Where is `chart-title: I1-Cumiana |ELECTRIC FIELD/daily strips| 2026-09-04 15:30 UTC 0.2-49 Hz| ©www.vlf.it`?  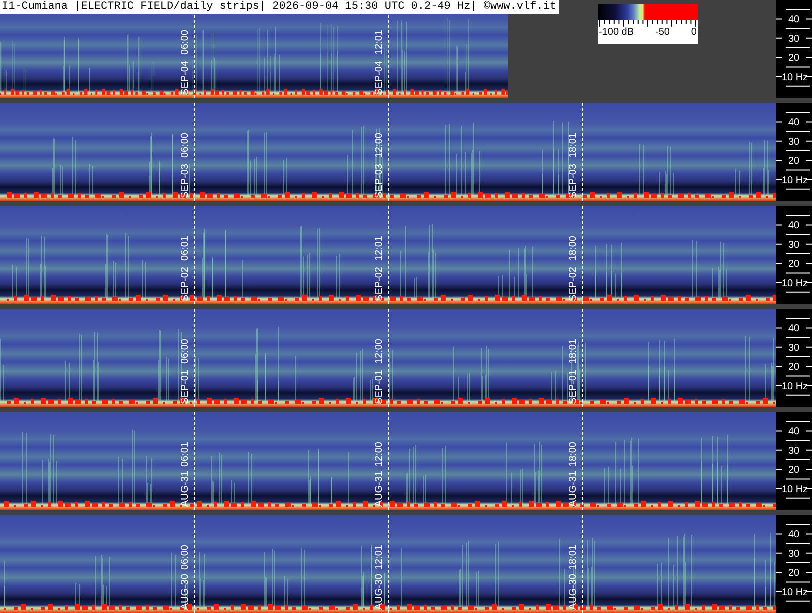 chart-title: I1-Cumiana |ELECTRIC FIELD/daily strips| 2026-09-04 15:30 UTC 0.2-49 Hz| ©www.vlf.it is located at coordinates (279, 7).